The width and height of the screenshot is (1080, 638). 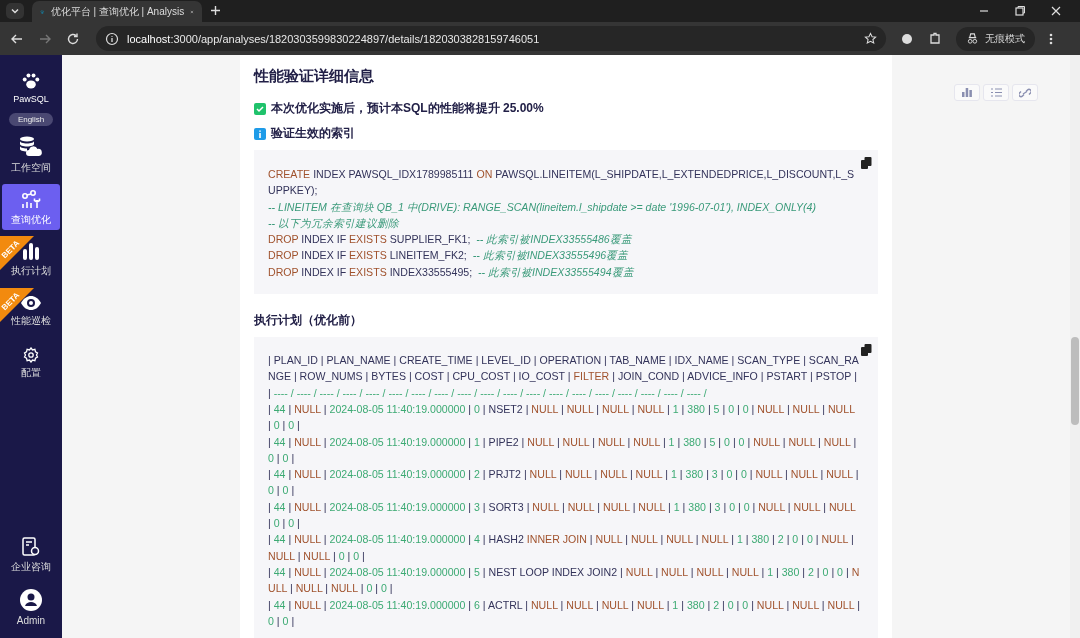 I want to click on section-subtitle: 执行计划（优化前）, so click(x=308, y=321).